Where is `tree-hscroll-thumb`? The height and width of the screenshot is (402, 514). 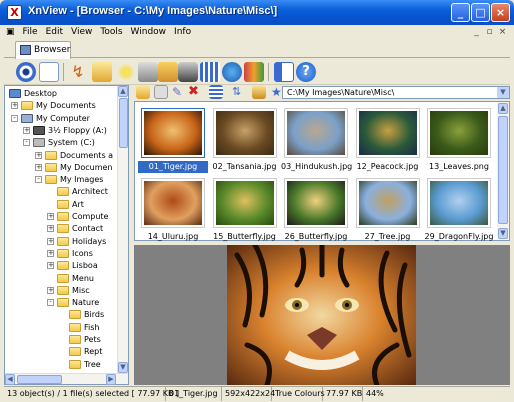
tree-hscroll-thumb is located at coordinates (39, 379).